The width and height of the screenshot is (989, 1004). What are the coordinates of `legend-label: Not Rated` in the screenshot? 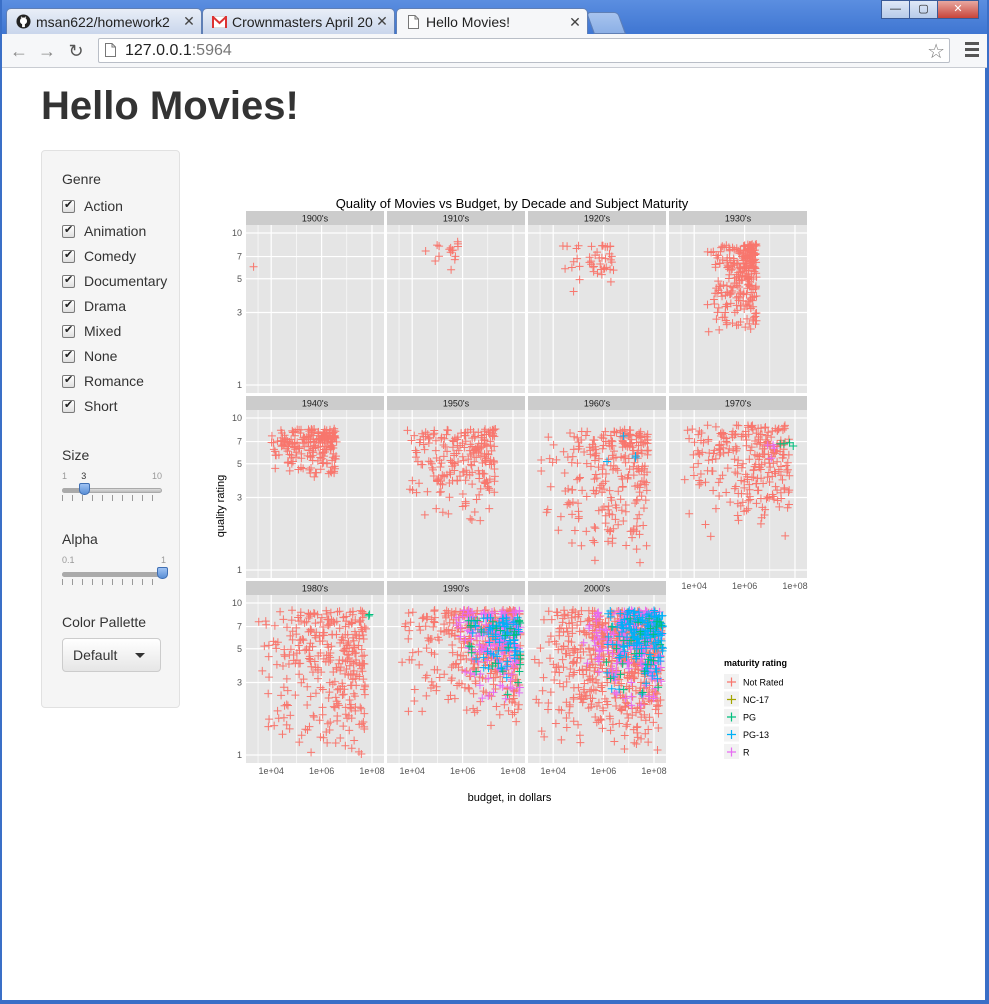 It's located at (763, 683).